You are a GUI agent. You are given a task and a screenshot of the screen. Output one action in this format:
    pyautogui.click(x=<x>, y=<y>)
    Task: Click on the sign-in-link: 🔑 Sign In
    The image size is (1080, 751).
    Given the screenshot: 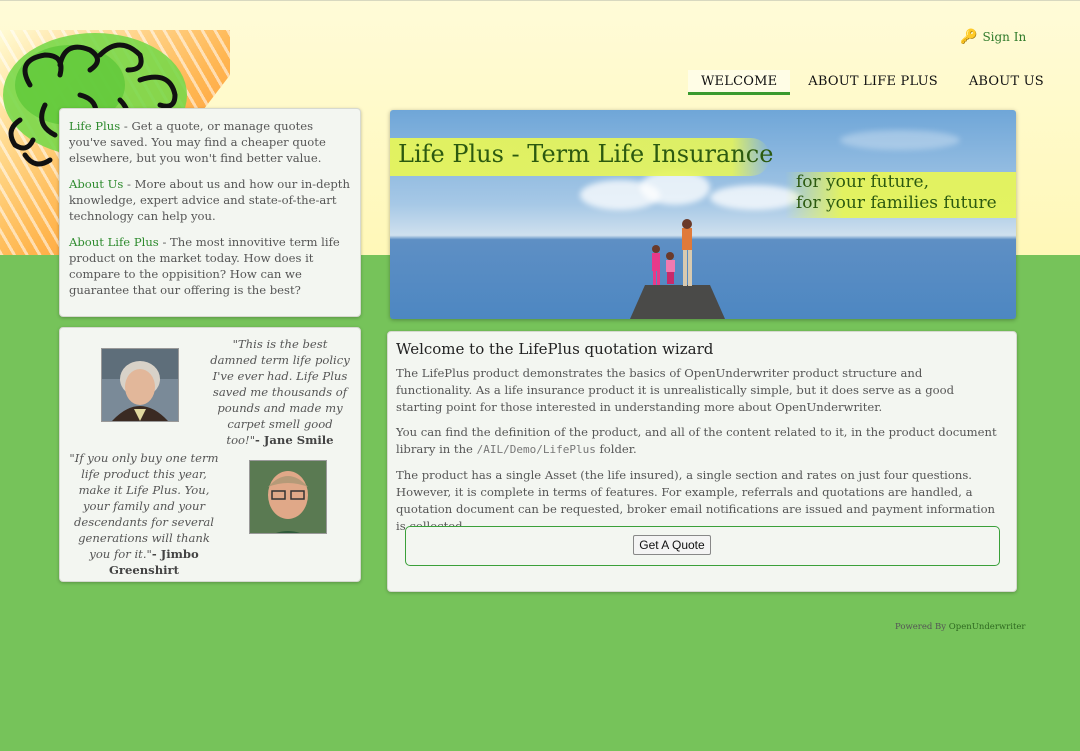 What is the action you would take?
    pyautogui.click(x=993, y=37)
    